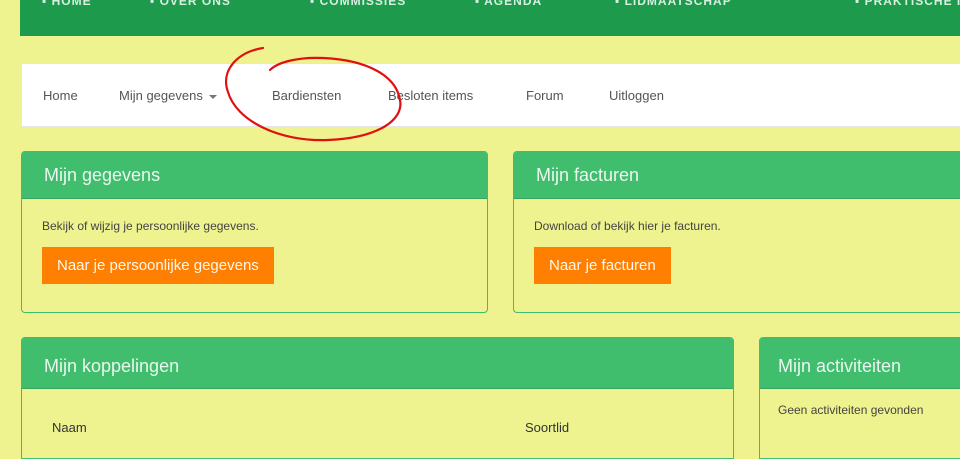 This screenshot has width=960, height=459. I want to click on naar-facturen-button: Naar je facturen, so click(602, 265).